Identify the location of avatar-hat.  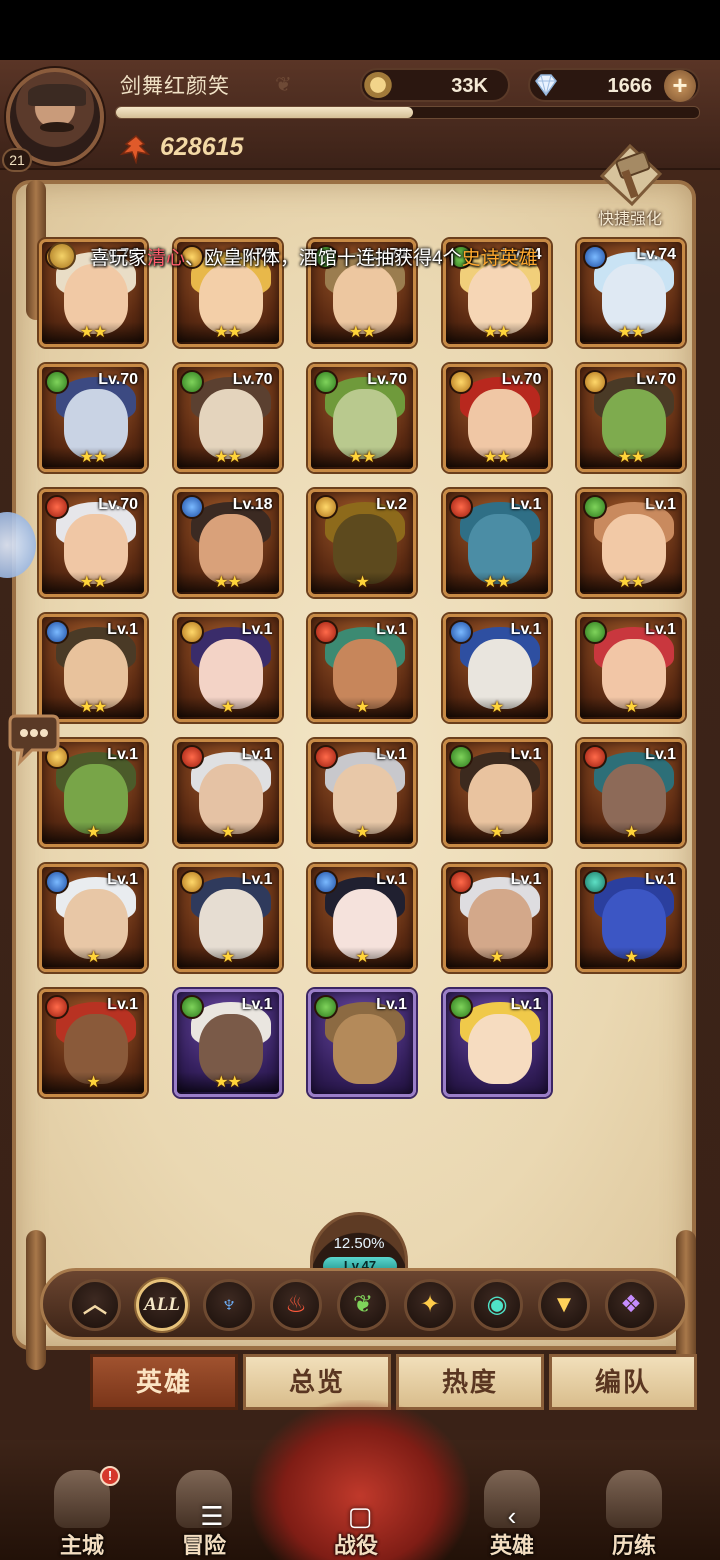
(57, 95).